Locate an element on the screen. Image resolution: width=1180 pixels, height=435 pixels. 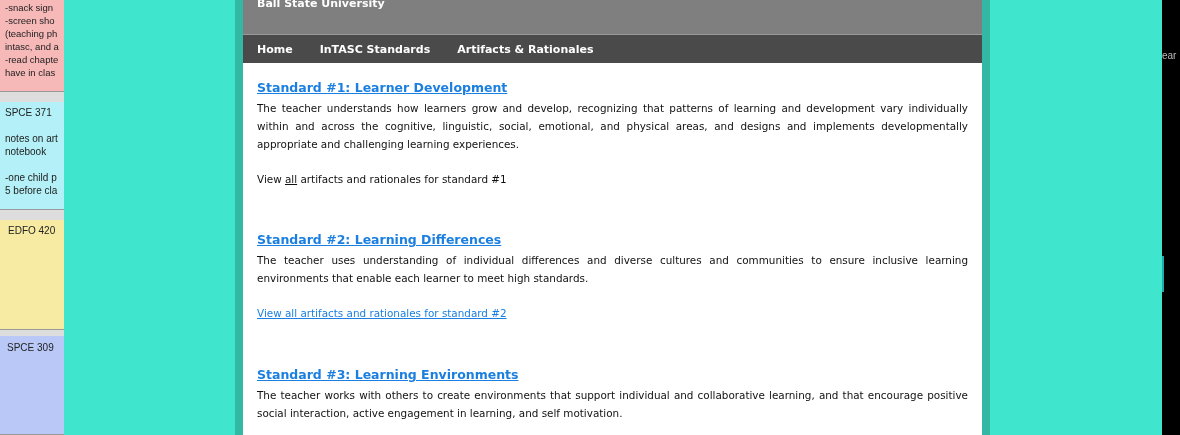
nav-link: InTASC Standards is located at coordinates (375, 49).